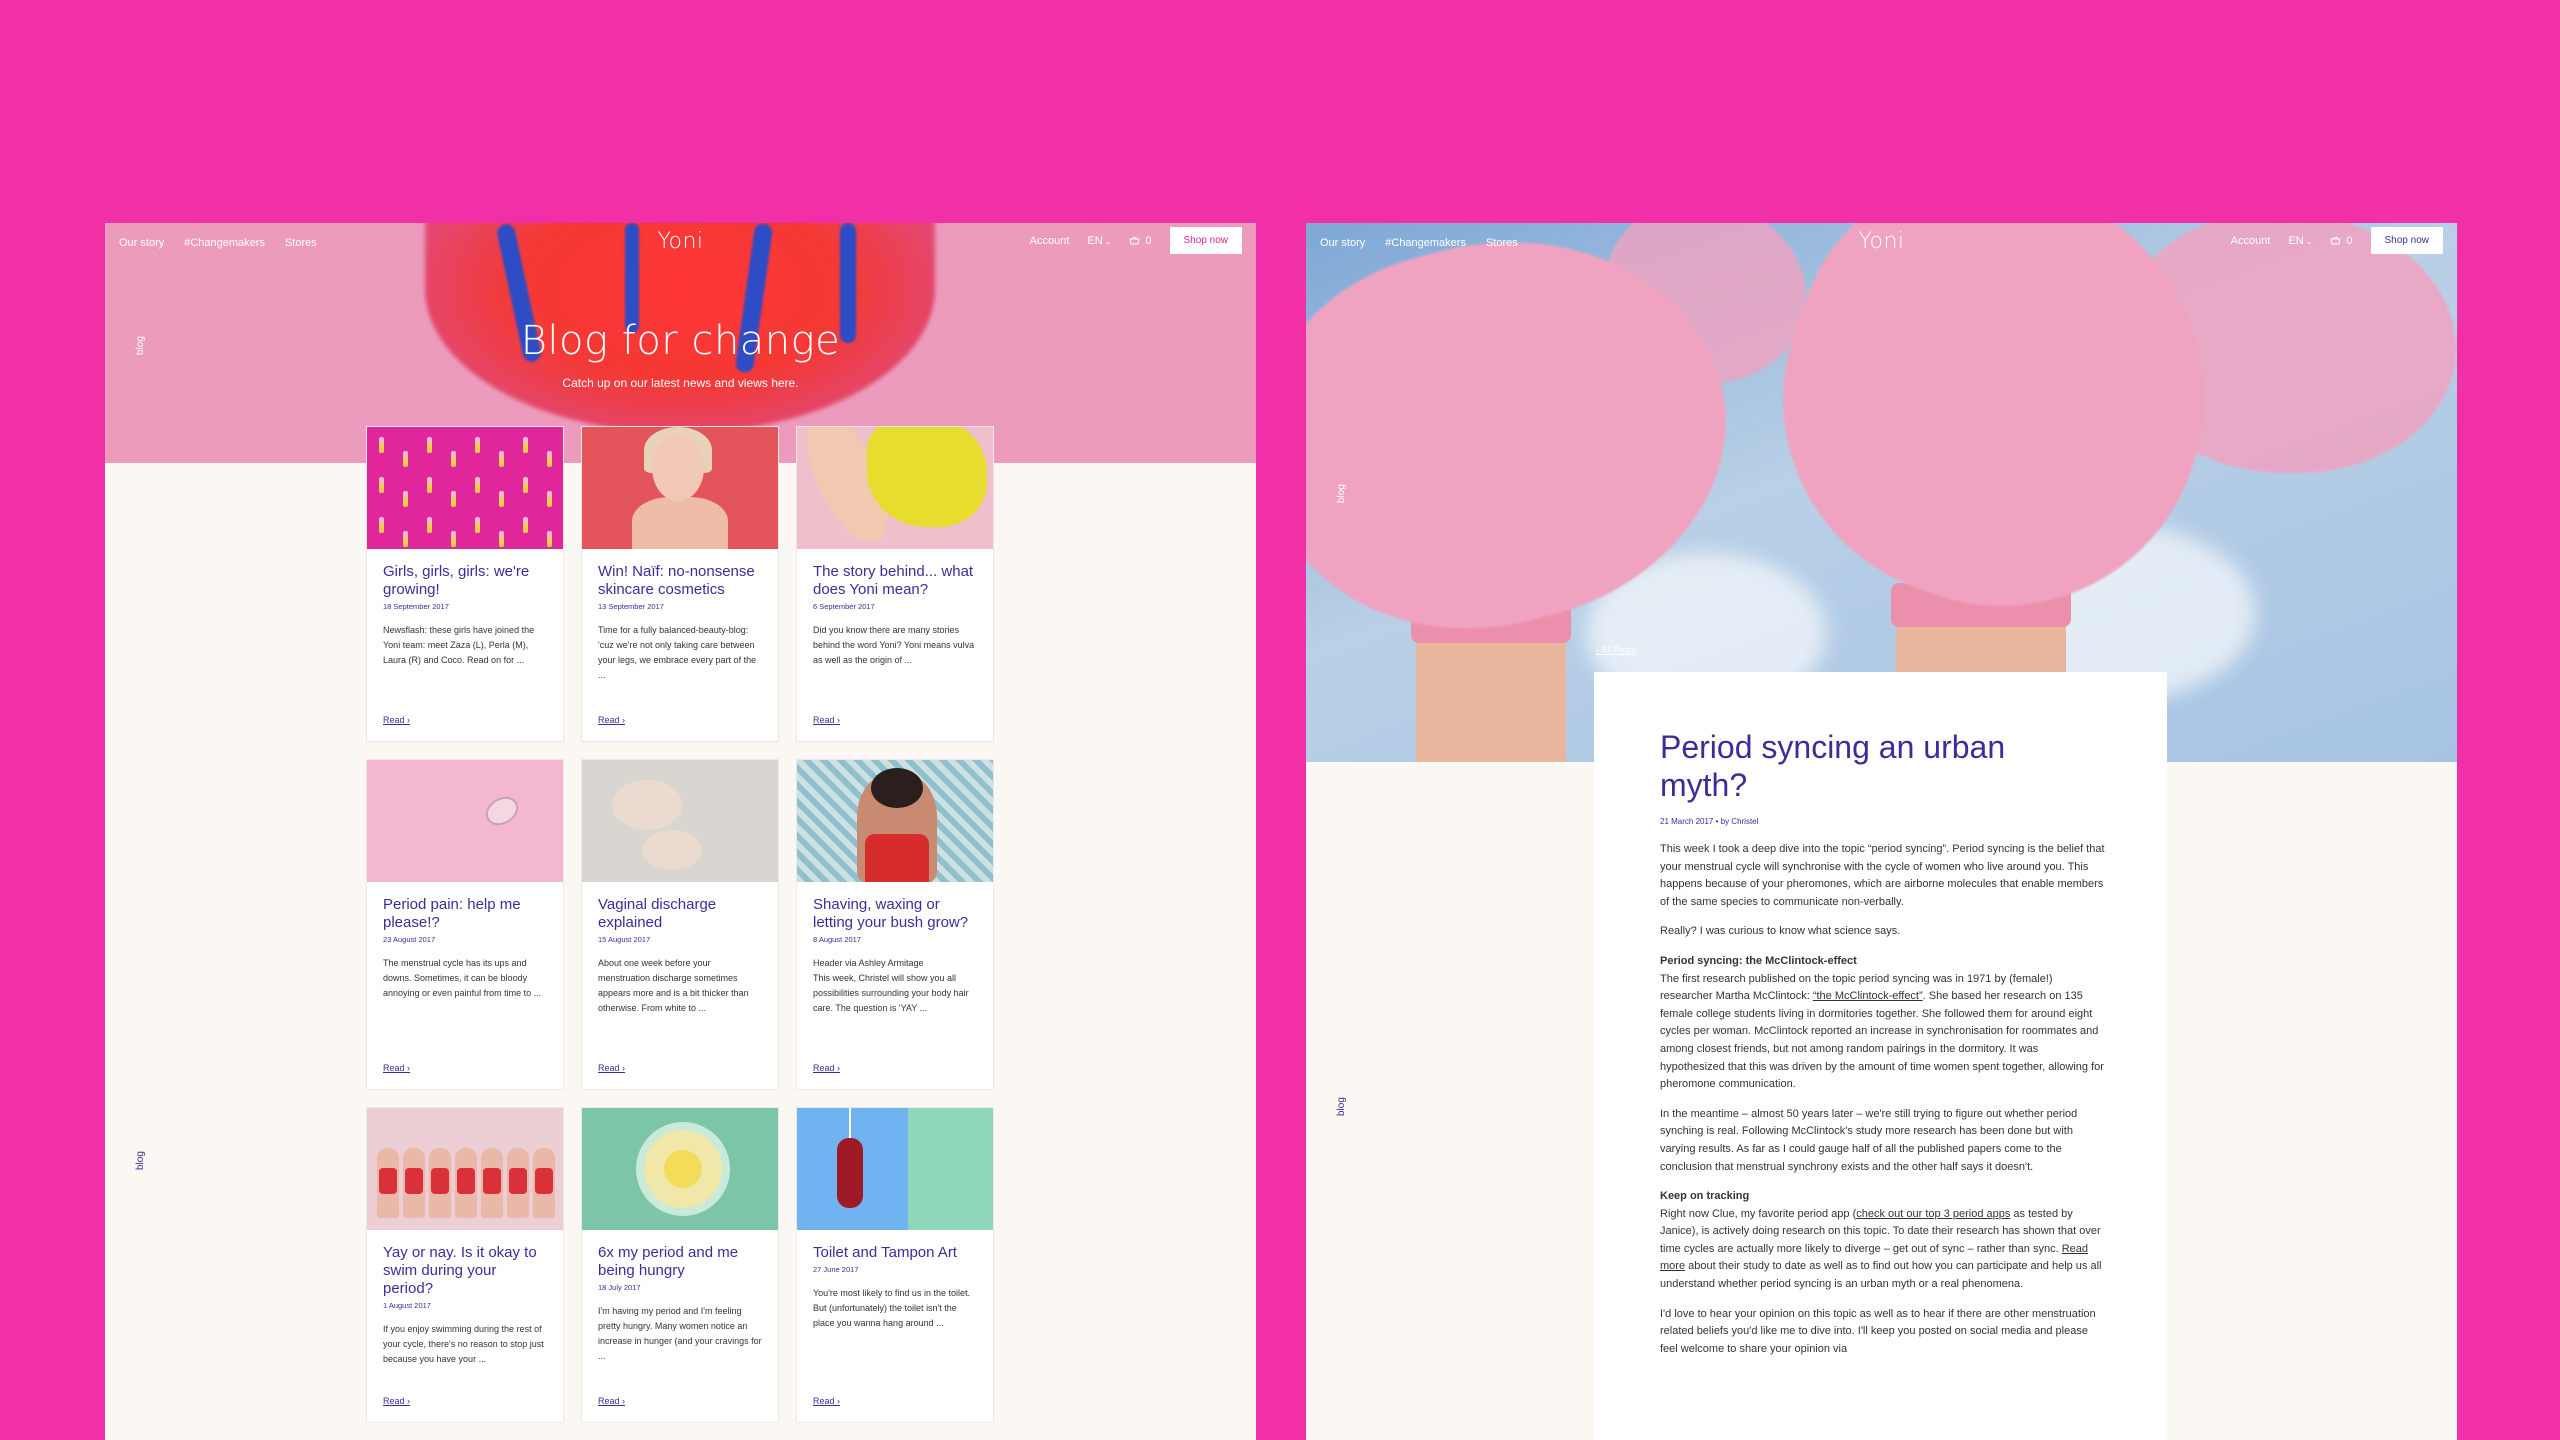  What do you see at coordinates (1933, 1214) in the screenshot?
I see `period-apps-link: check out our top 3 period apps` at bounding box center [1933, 1214].